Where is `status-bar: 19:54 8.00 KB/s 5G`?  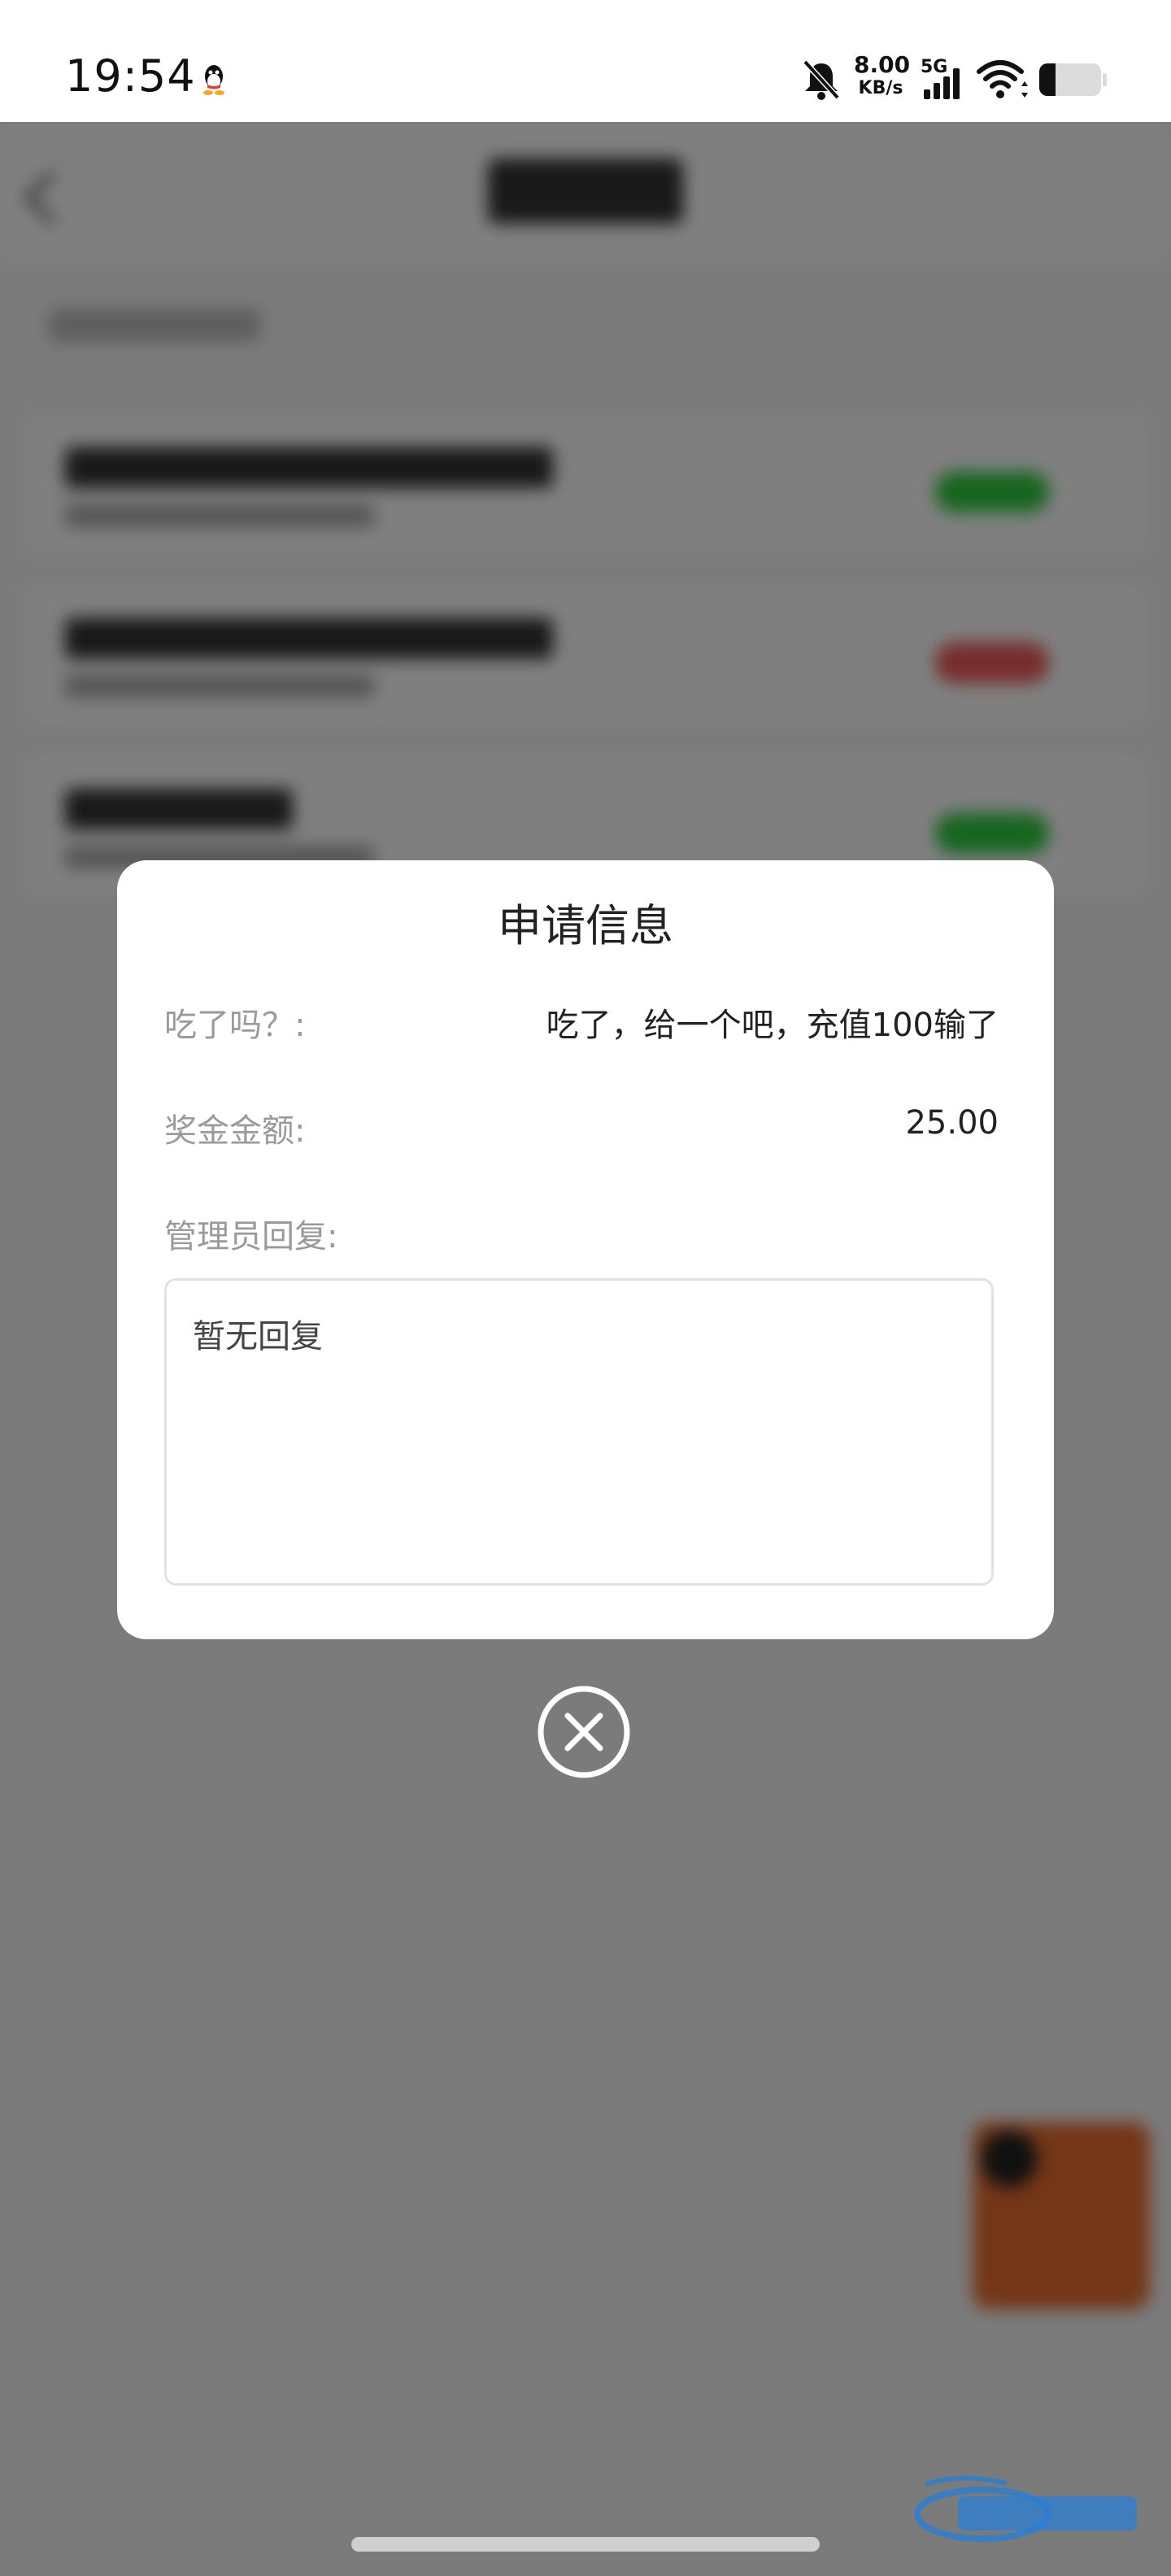
status-bar: 19:54 8.00 KB/s 5G is located at coordinates (585, 61).